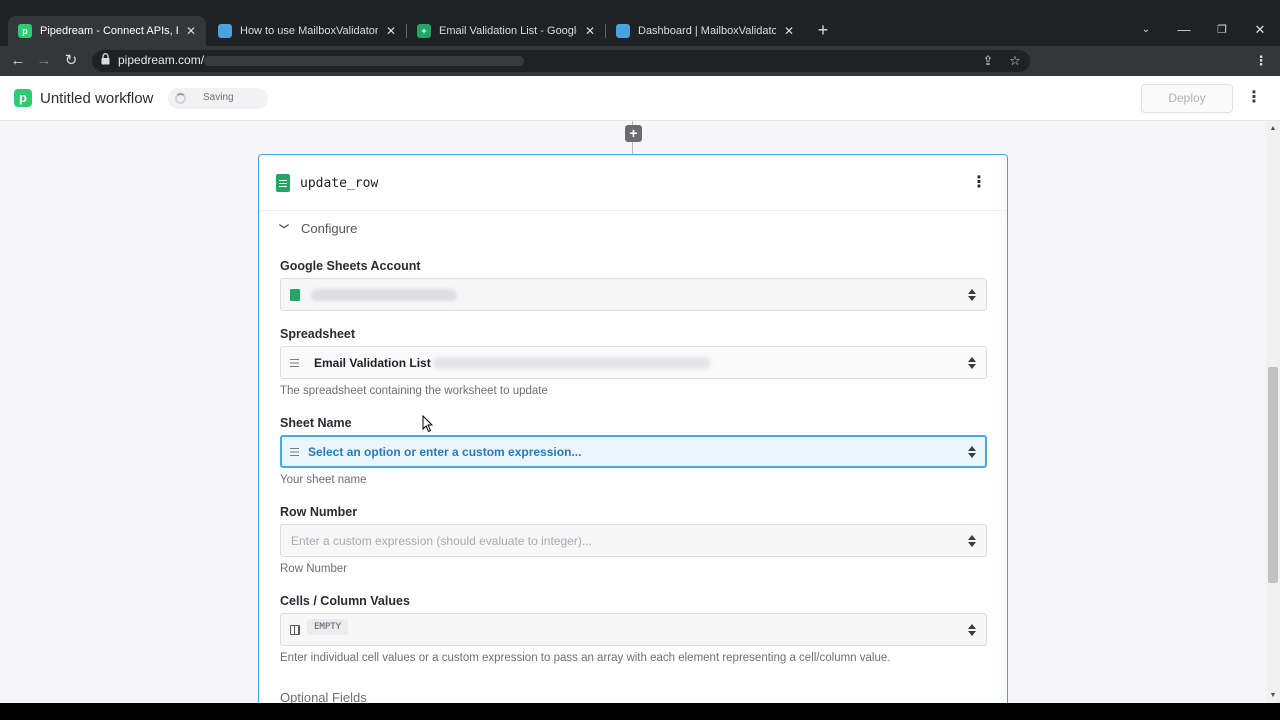 The image size is (1280, 720). What do you see at coordinates (350, 266) in the screenshot?
I see `account-label: Google Sheets Account` at bounding box center [350, 266].